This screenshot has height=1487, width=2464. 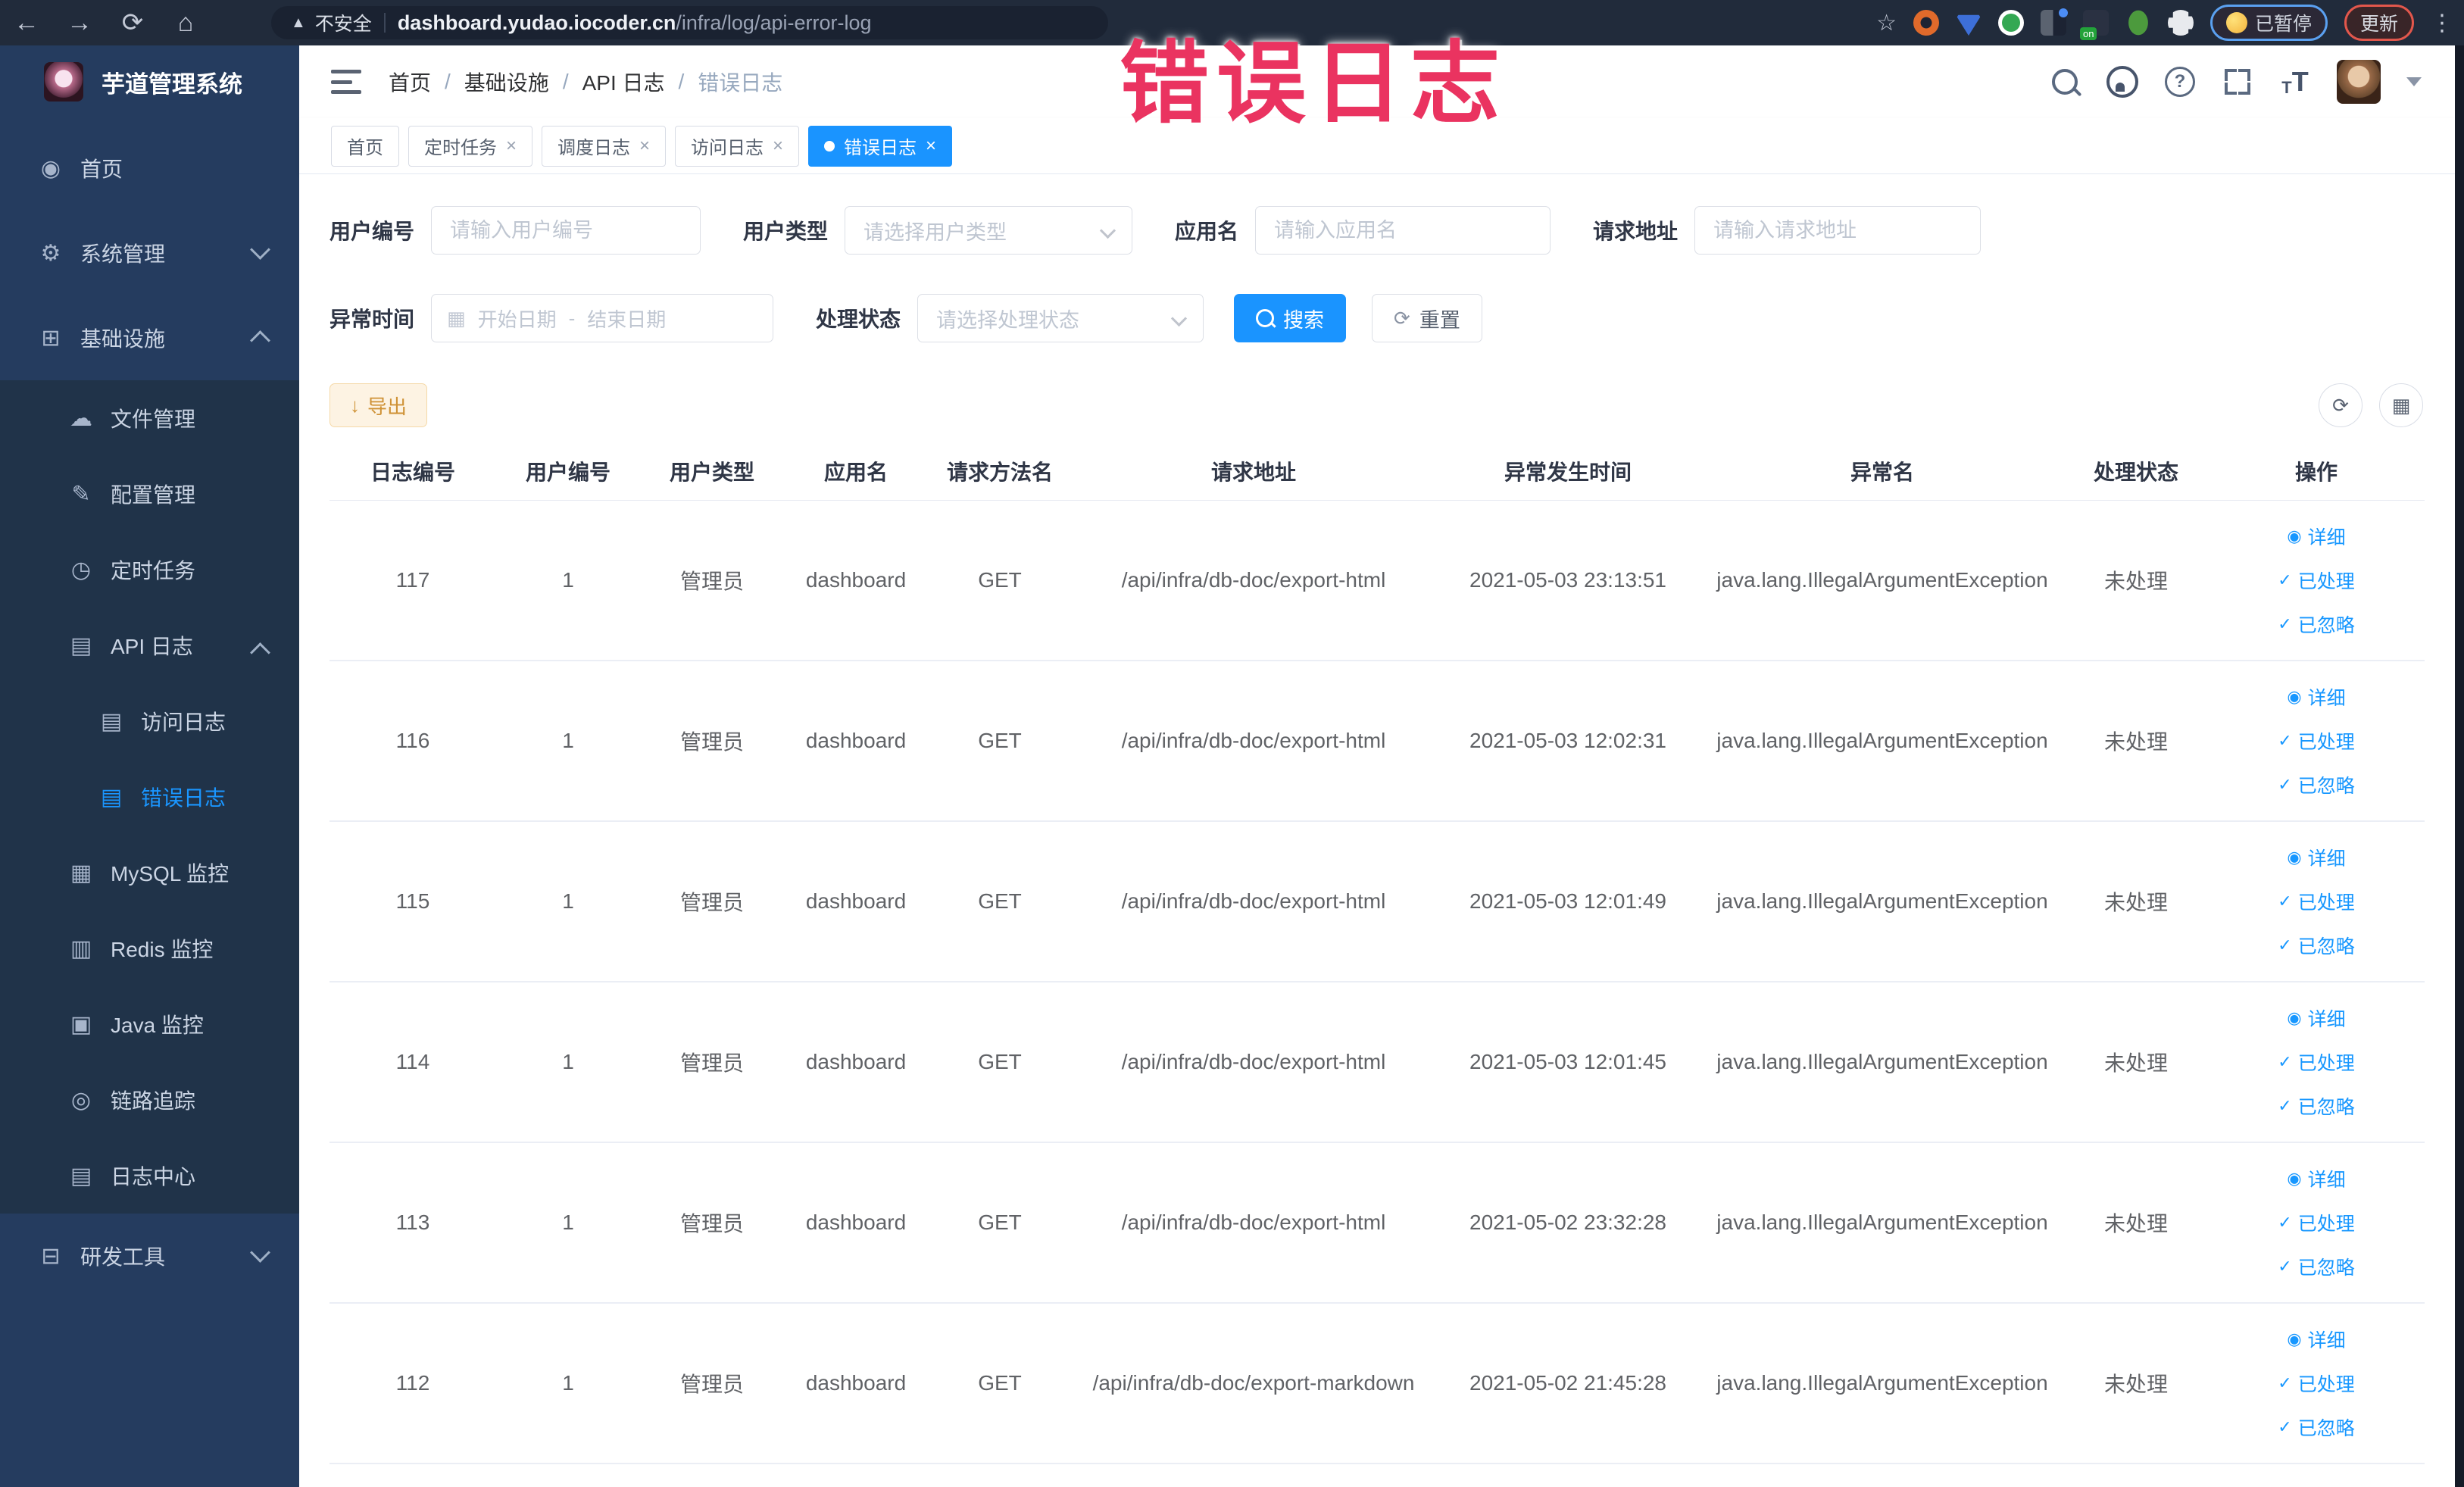 I want to click on sidebar-item-config-management: ✎ 配置管理, so click(x=149, y=494).